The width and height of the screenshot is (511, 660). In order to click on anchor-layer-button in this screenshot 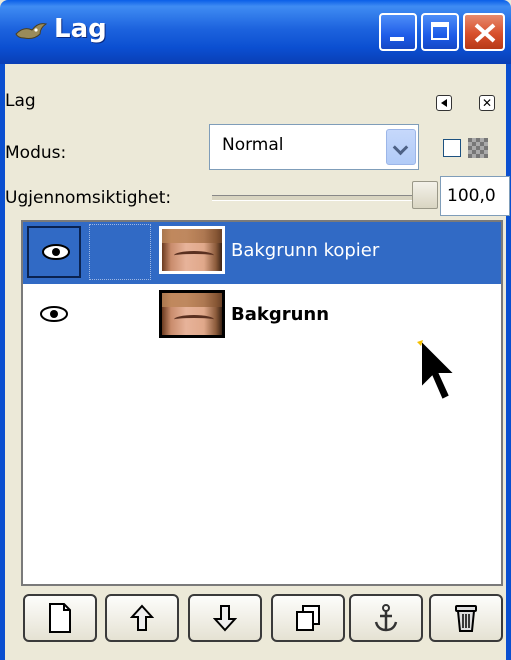, I will do `click(386, 618)`.